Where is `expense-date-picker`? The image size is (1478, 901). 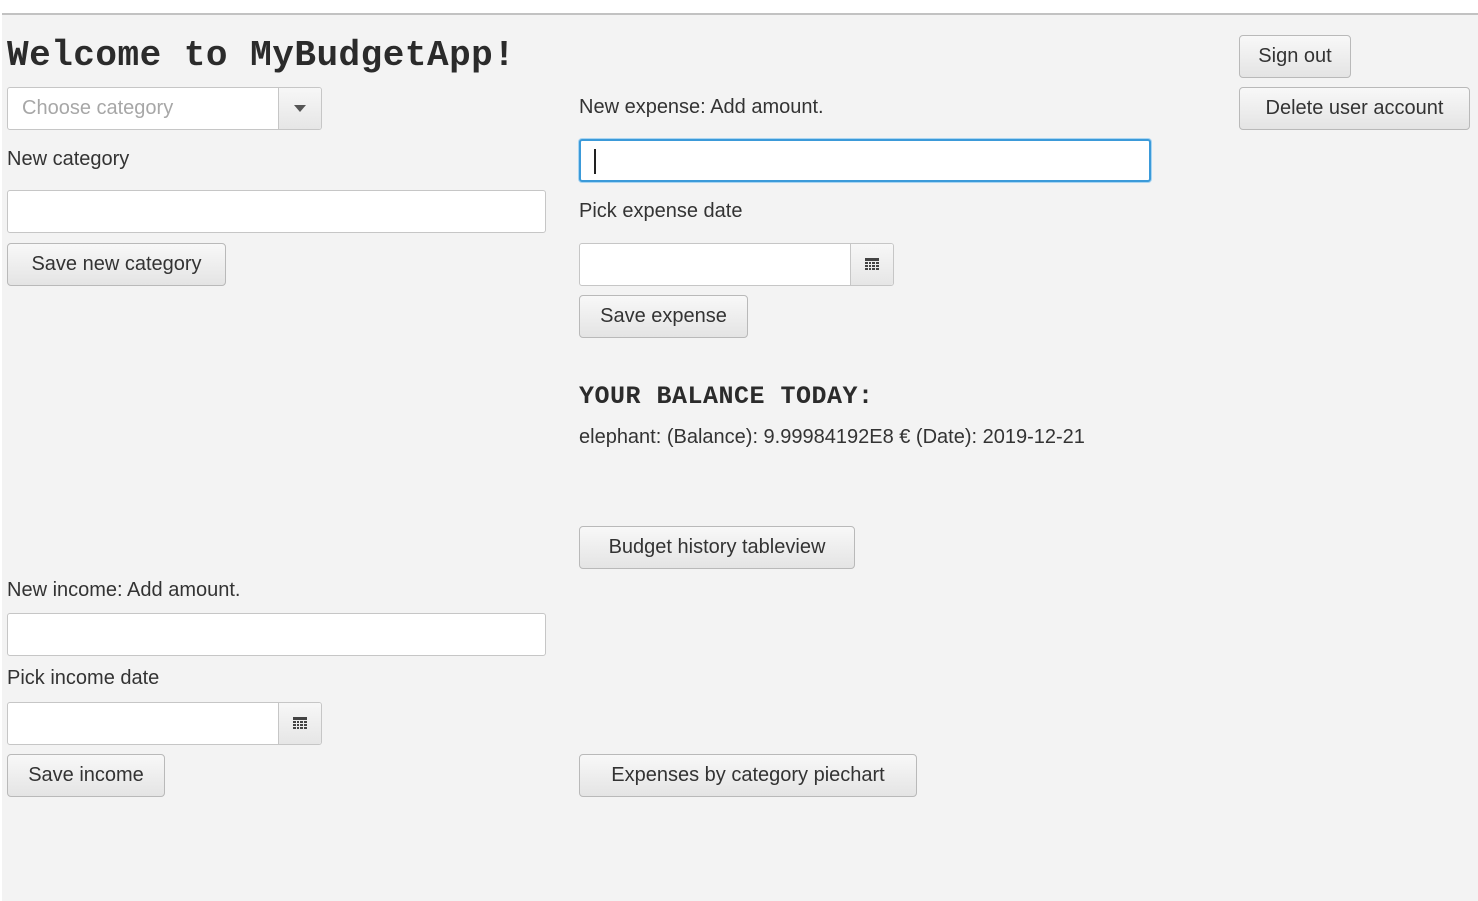 expense-date-picker is located at coordinates (736, 264).